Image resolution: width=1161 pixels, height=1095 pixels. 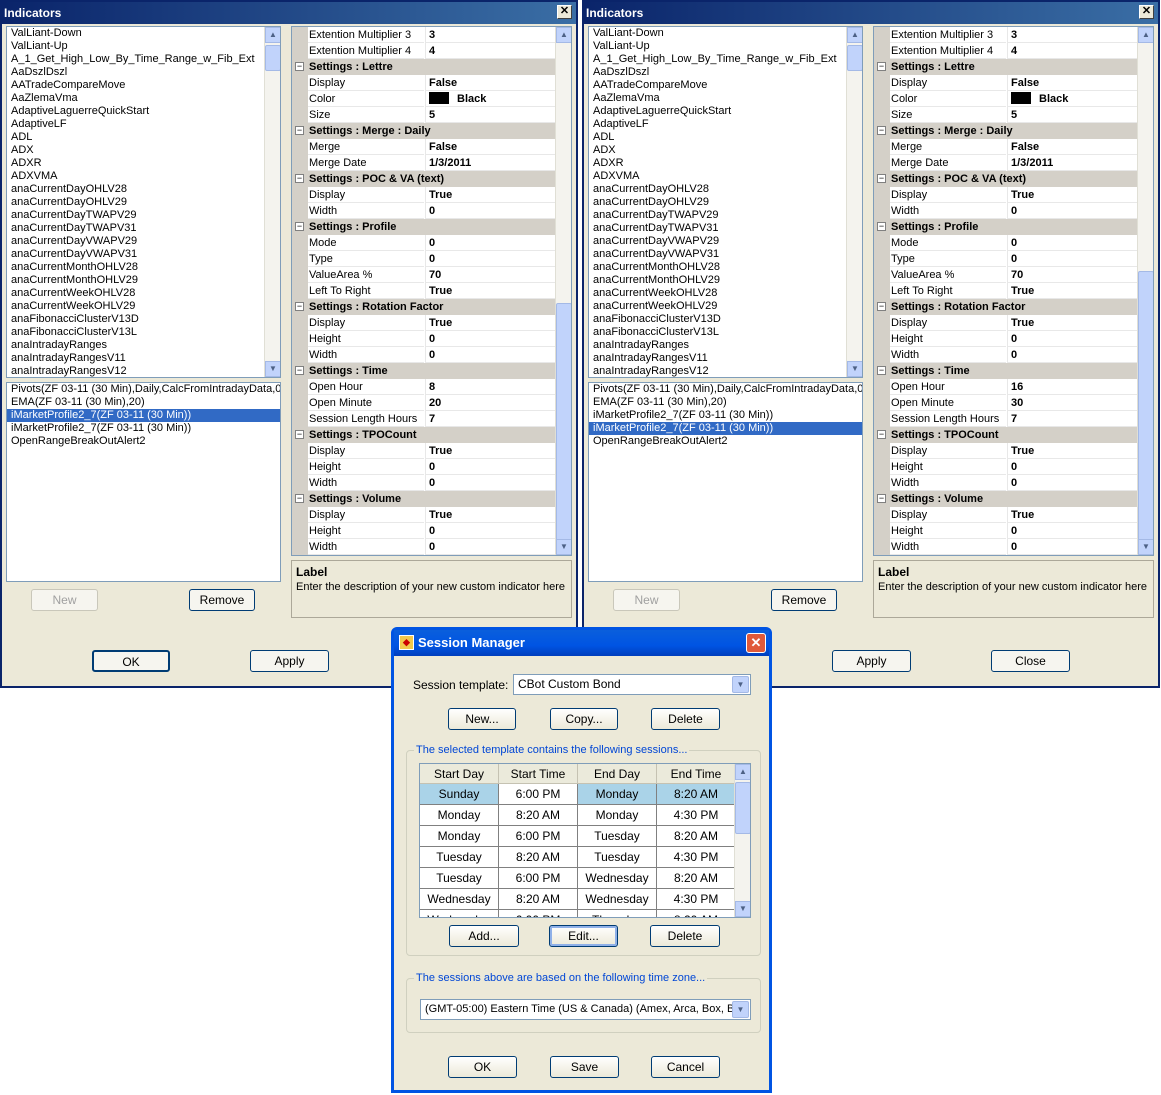 I want to click on list-item: anaCurrentMonthOHLV28, so click(x=143, y=267).